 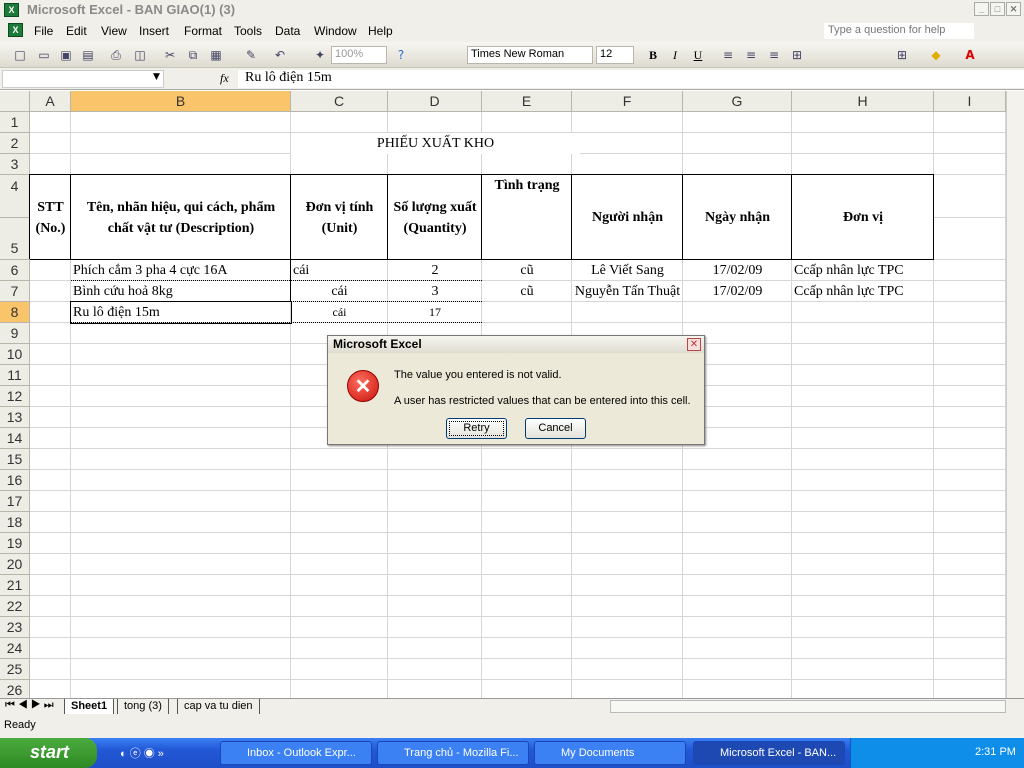 What do you see at coordinates (15, 101) in the screenshot?
I see `select-all-corner` at bounding box center [15, 101].